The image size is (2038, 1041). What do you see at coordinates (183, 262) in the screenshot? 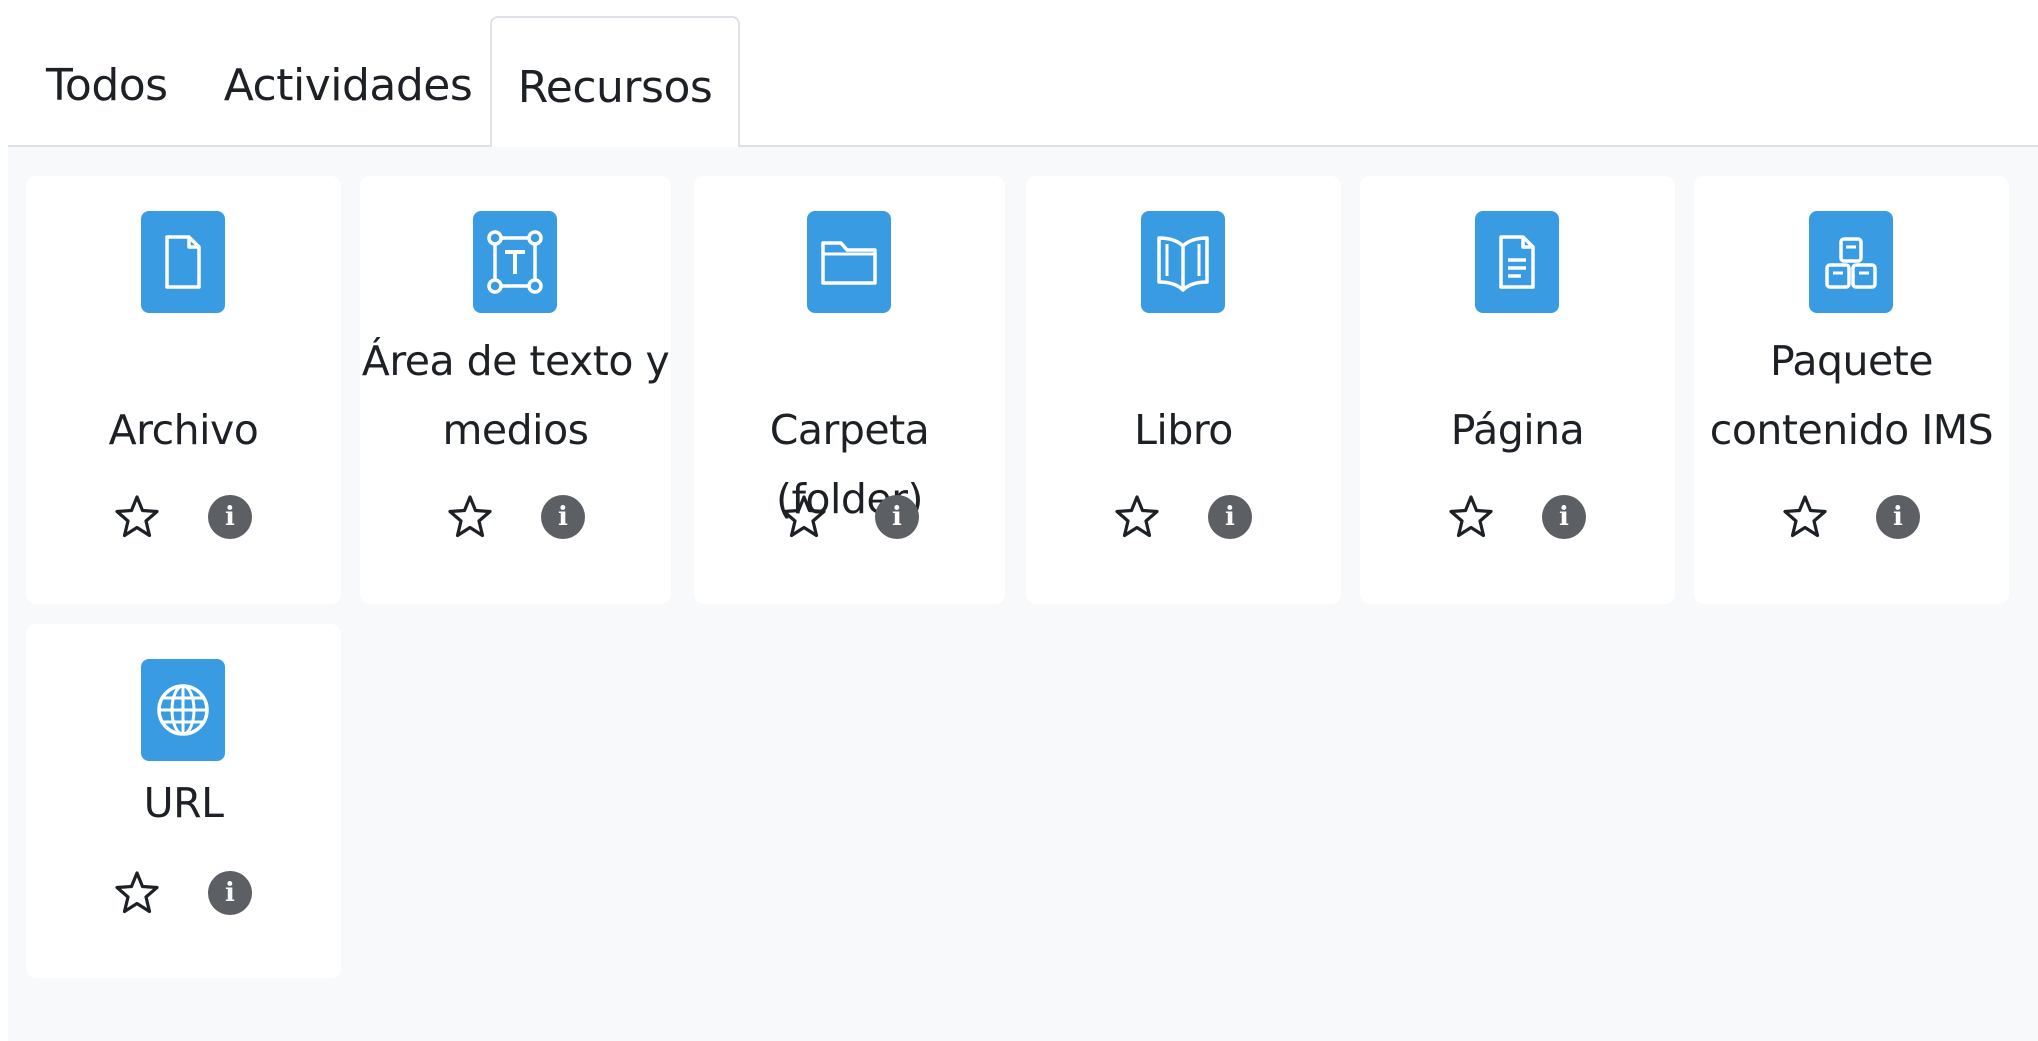
I see `file-icon` at bounding box center [183, 262].